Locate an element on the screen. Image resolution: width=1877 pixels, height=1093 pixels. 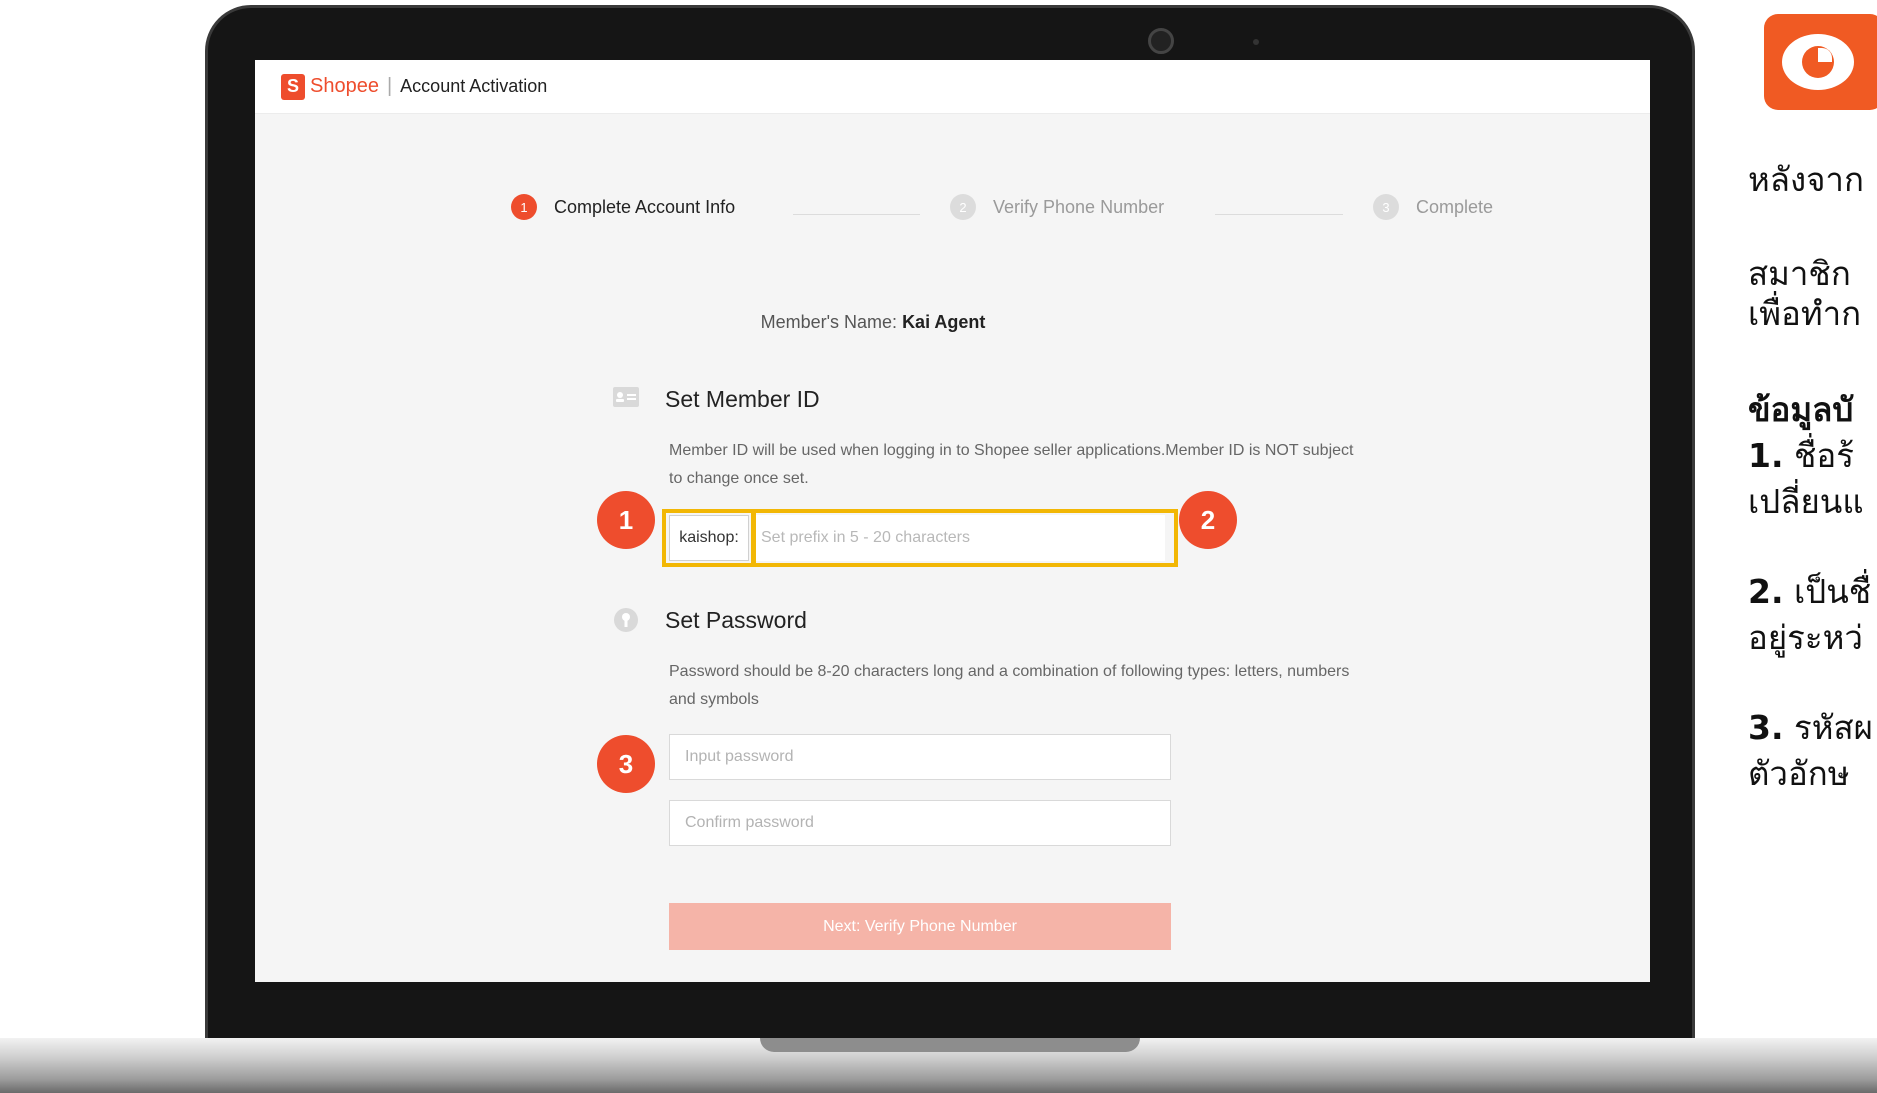
confirm-password-input is located at coordinates (920, 823).